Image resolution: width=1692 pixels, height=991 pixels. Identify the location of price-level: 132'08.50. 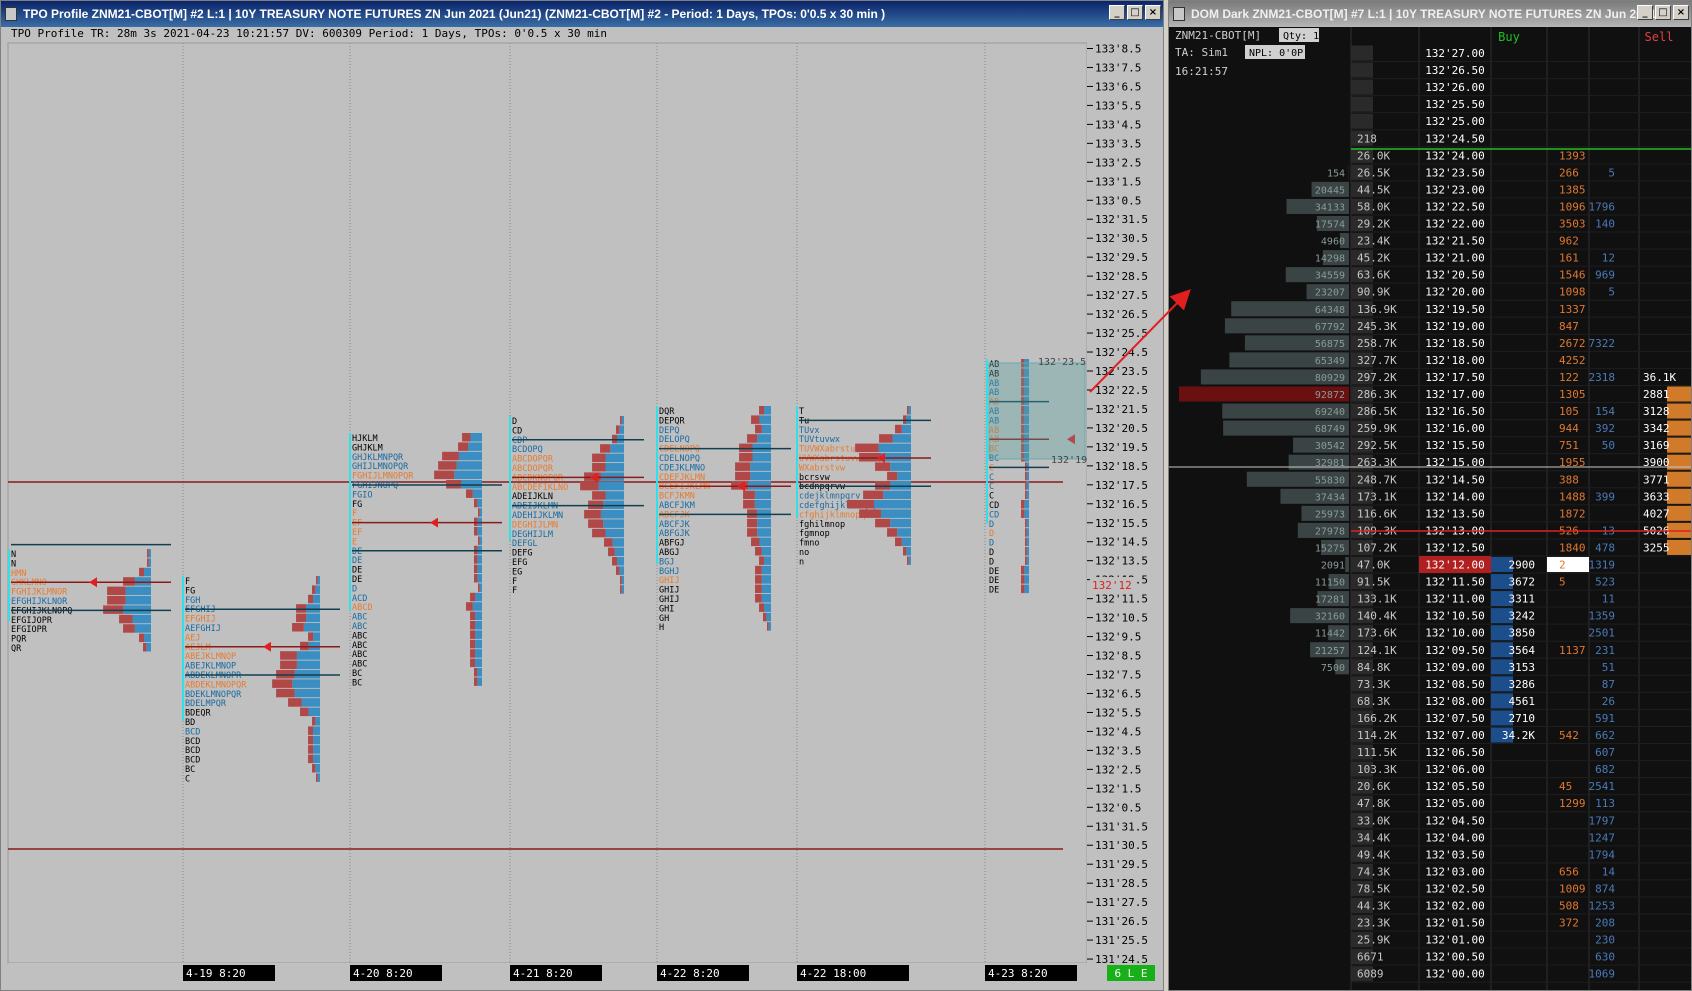
(1455, 684).